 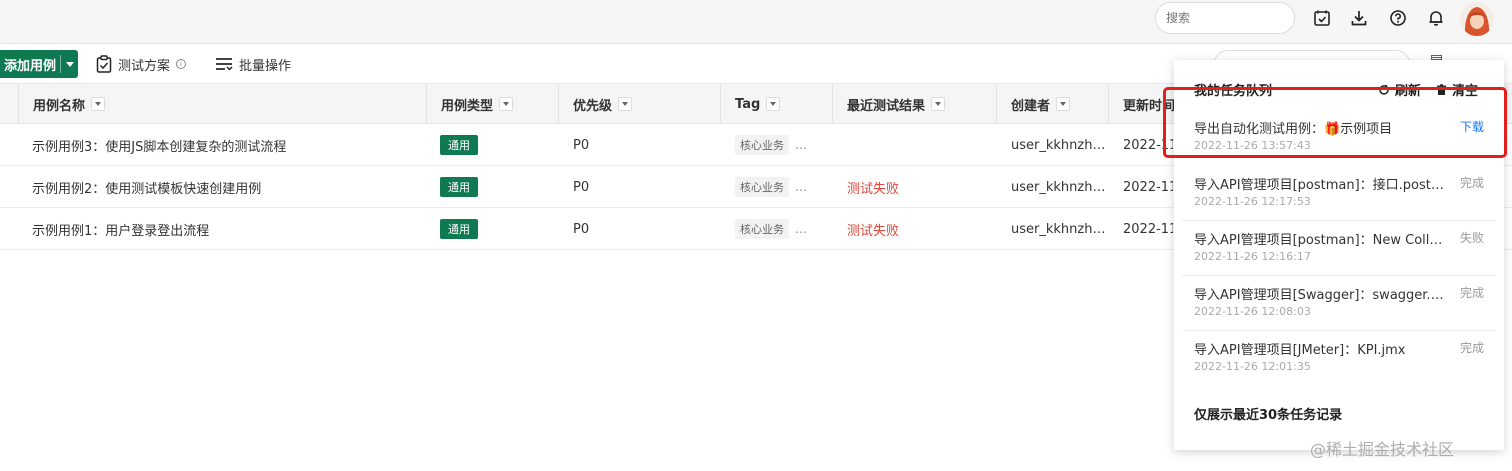 I want to click on add-case-button: 添加用例, so click(x=39, y=64).